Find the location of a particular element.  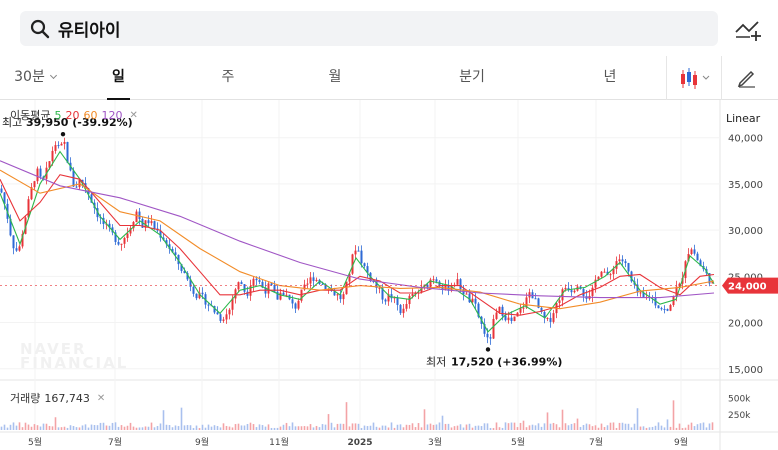

x-tick-label: 5월 is located at coordinates (518, 442).